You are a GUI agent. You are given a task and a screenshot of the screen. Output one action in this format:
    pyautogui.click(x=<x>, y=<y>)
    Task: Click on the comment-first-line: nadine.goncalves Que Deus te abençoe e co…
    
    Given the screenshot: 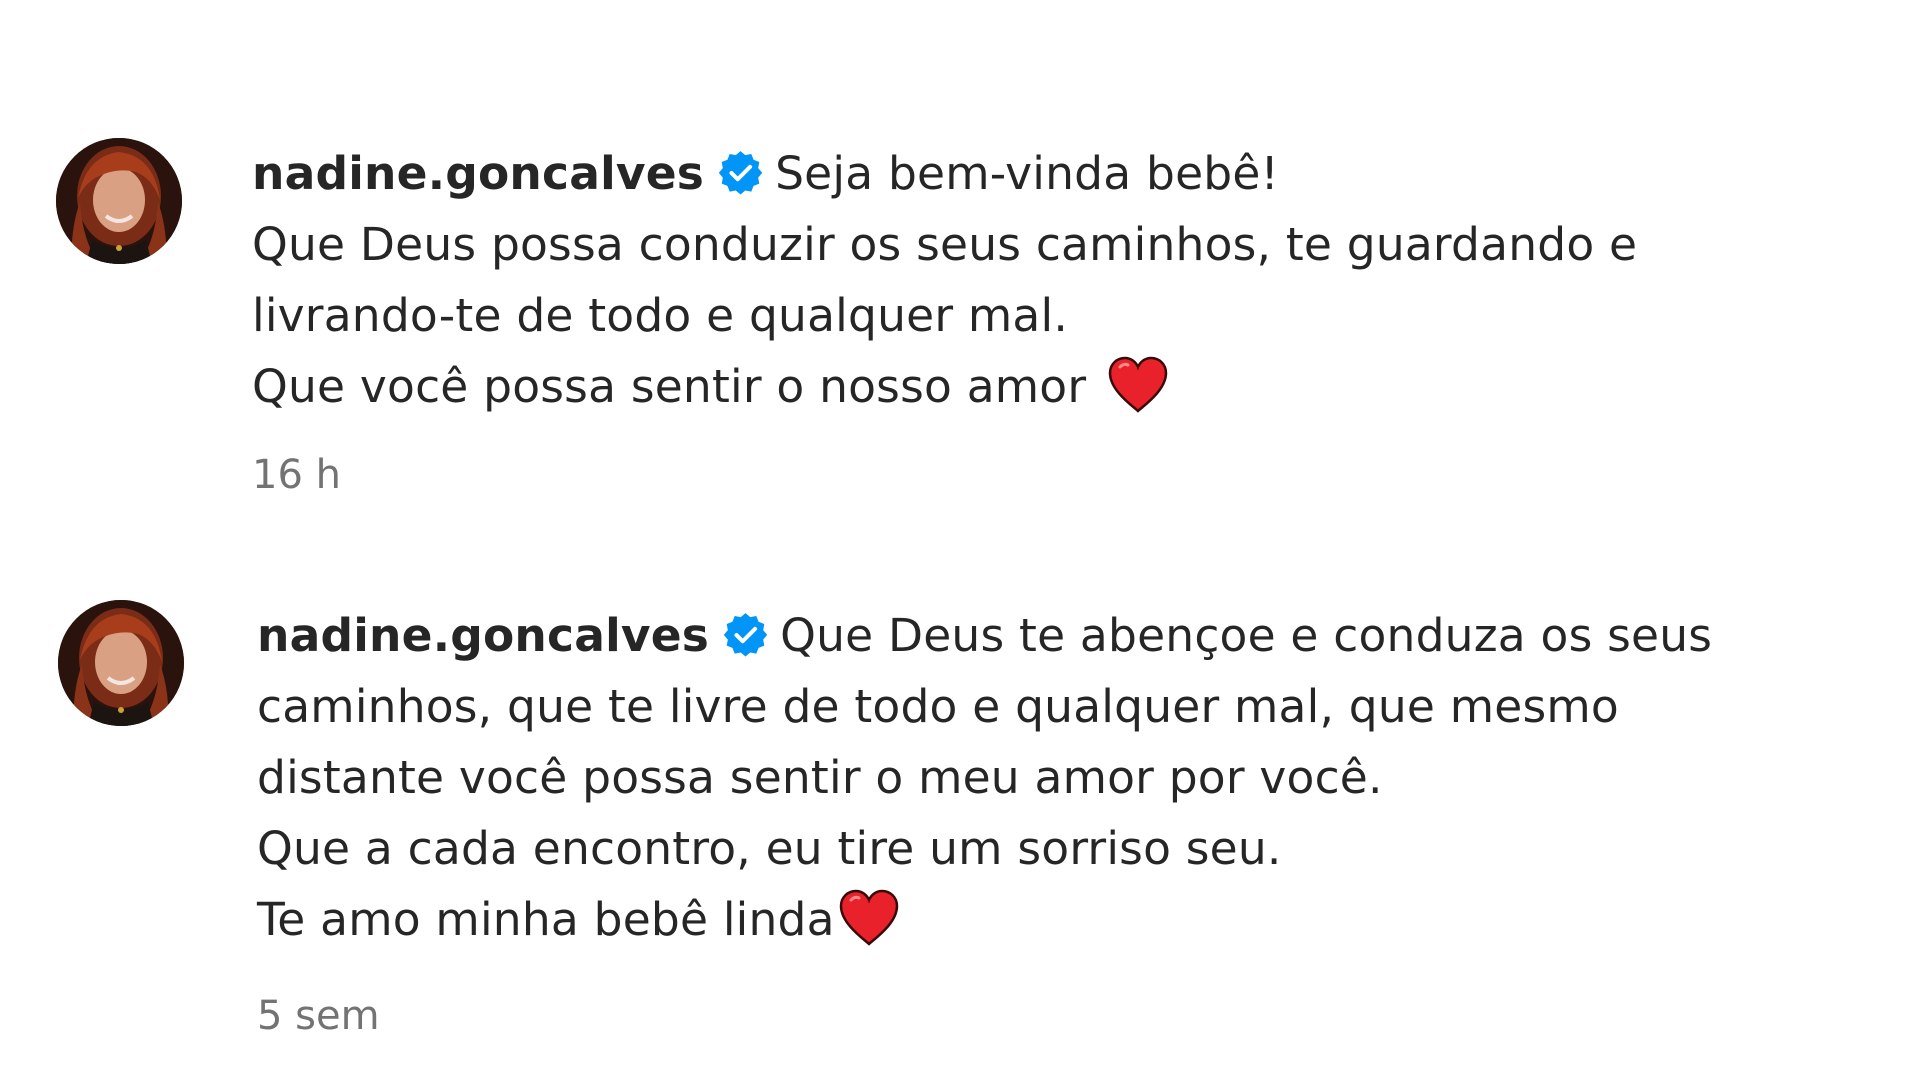 What is the action you would take?
    pyautogui.click(x=1037, y=635)
    